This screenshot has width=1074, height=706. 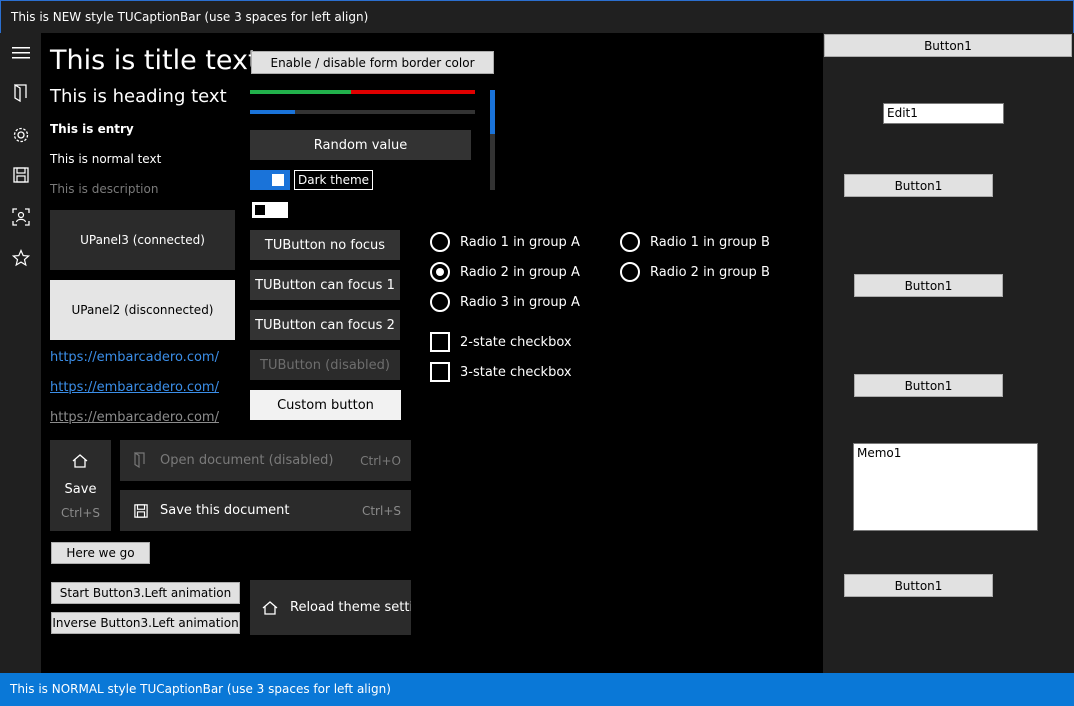 I want to click on radio-dot, so click(x=440, y=272).